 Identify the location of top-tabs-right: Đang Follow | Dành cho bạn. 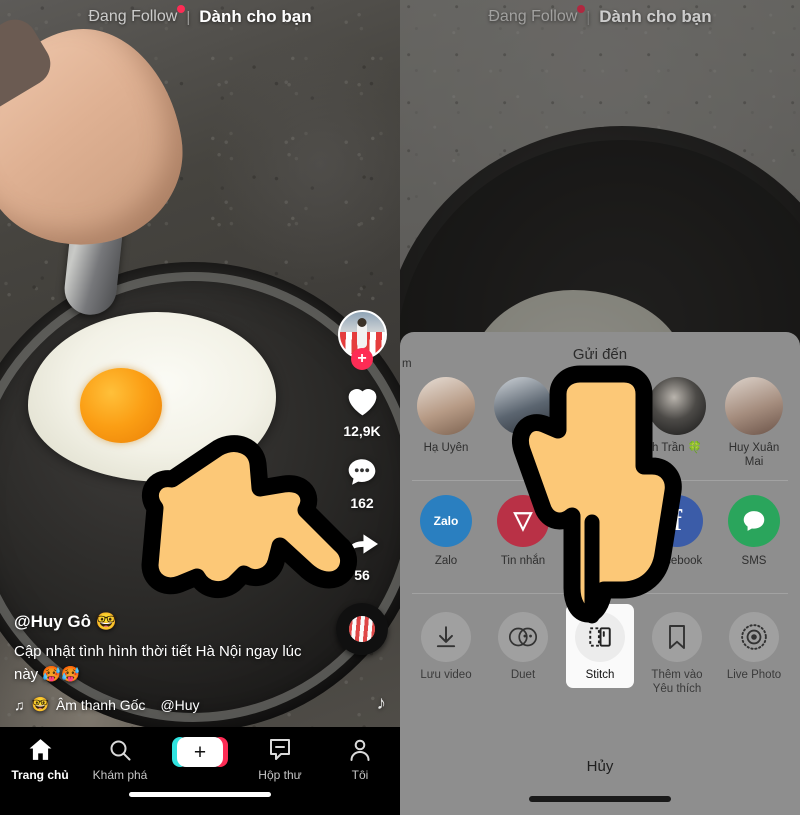
(600, 17).